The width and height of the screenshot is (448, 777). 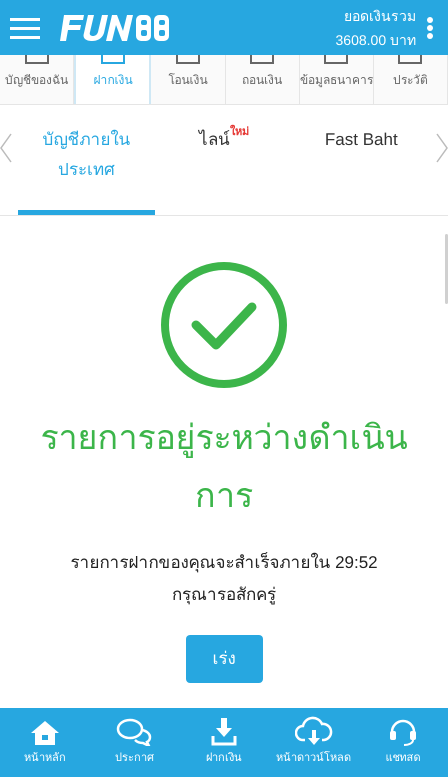 What do you see at coordinates (45, 733) in the screenshot?
I see `home-icon` at bounding box center [45, 733].